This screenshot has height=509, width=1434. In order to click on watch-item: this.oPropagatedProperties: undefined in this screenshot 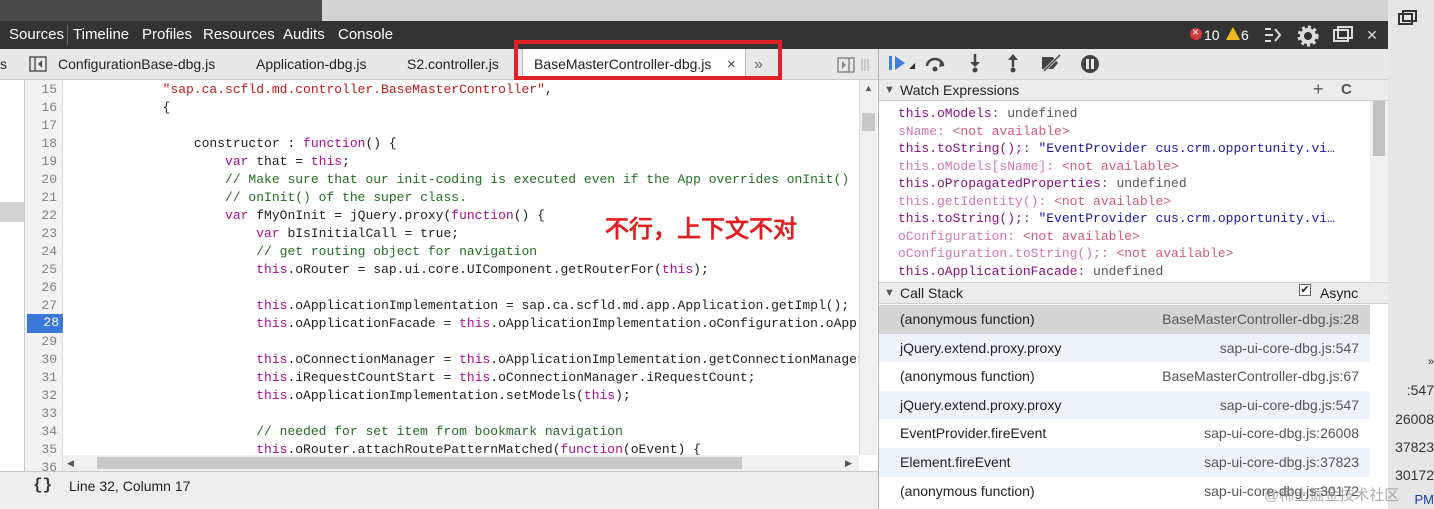, I will do `click(1042, 184)`.